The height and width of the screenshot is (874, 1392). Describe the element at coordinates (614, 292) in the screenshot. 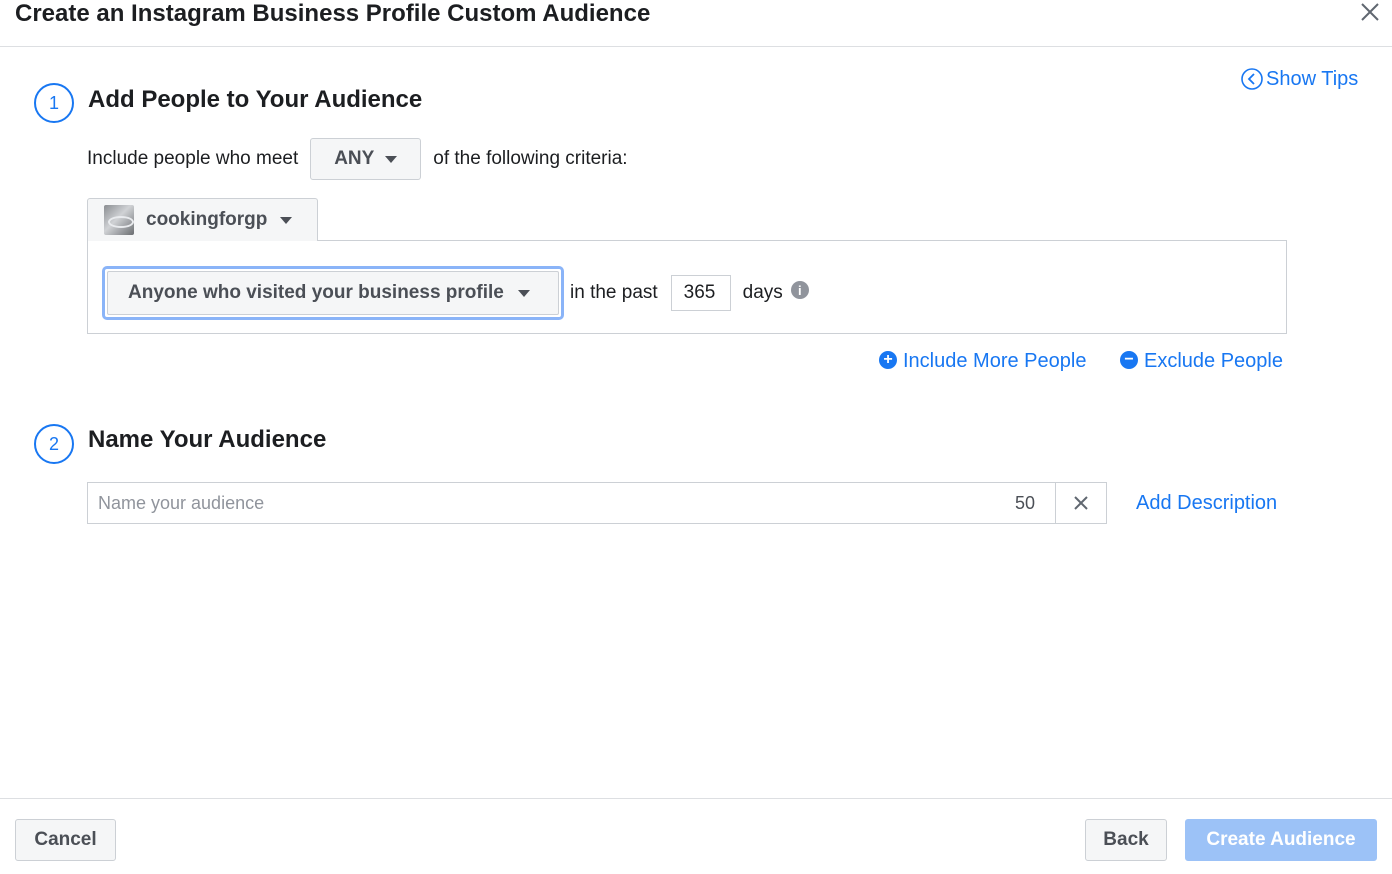

I see `in-the-past-text: in the past` at that location.